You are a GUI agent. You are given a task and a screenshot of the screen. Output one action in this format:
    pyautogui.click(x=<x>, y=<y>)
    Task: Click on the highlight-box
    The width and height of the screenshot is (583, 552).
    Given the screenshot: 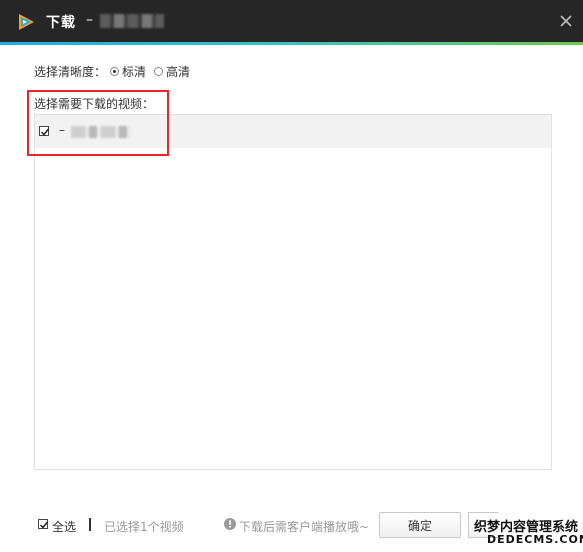 What is the action you would take?
    pyautogui.click(x=98, y=123)
    